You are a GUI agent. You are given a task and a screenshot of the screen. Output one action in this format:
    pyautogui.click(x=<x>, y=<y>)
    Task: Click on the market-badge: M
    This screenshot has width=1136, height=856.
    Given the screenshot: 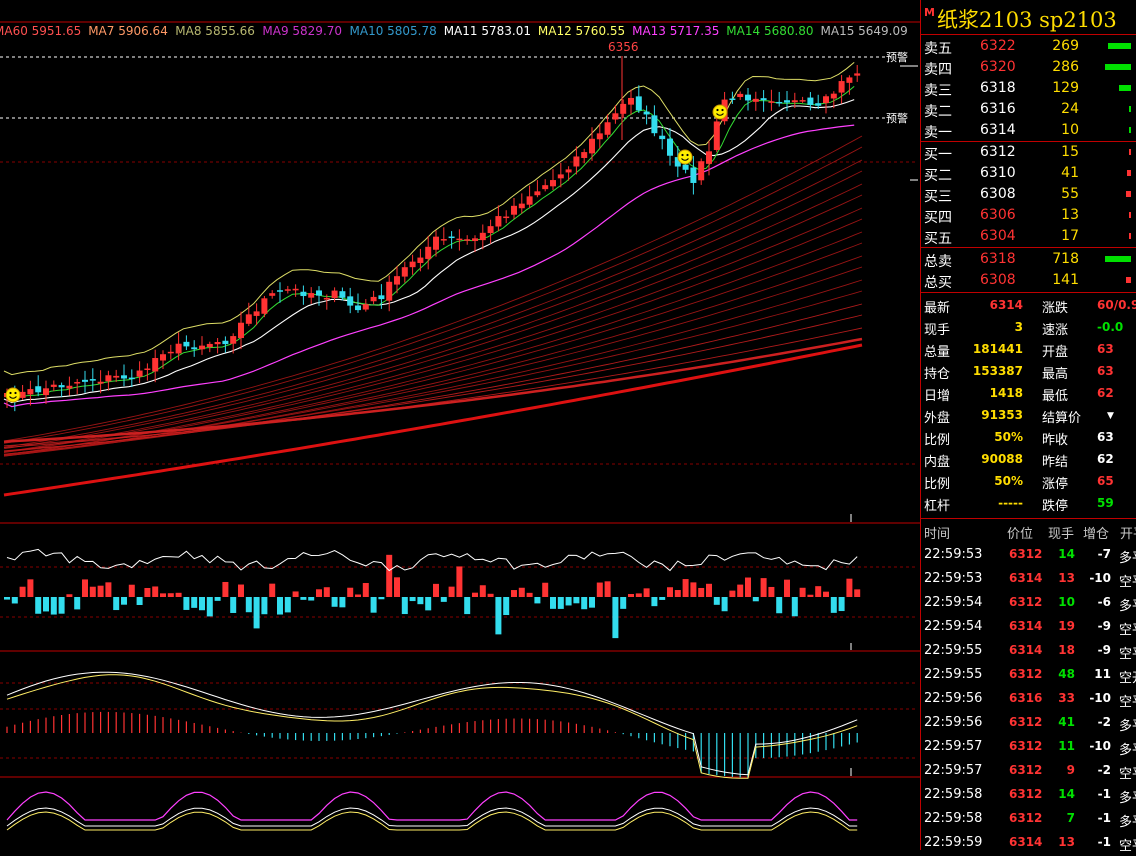 What is the action you would take?
    pyautogui.click(x=929, y=12)
    